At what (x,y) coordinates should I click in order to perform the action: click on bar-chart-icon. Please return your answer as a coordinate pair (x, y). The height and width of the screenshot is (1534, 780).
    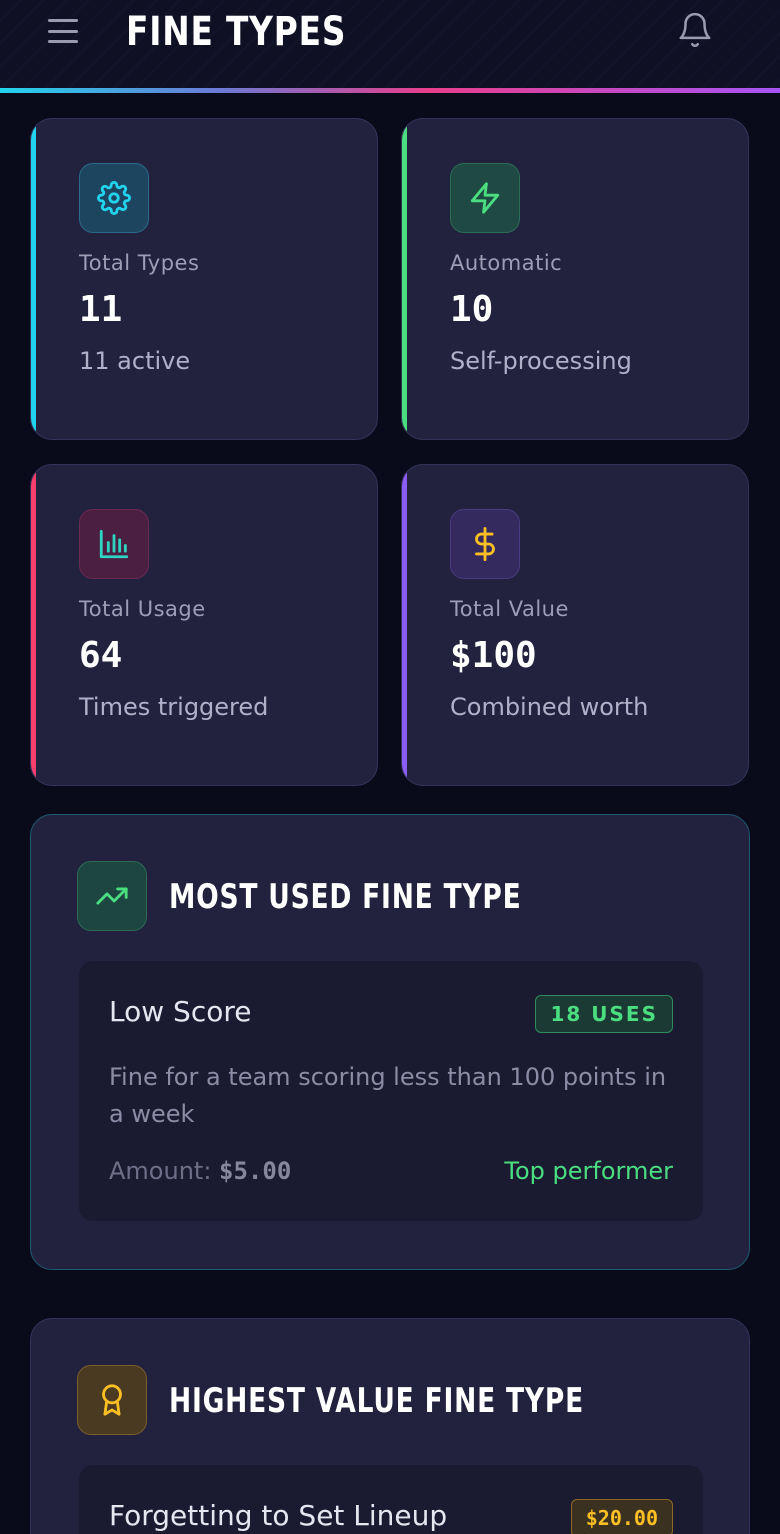
    Looking at the image, I should click on (114, 544).